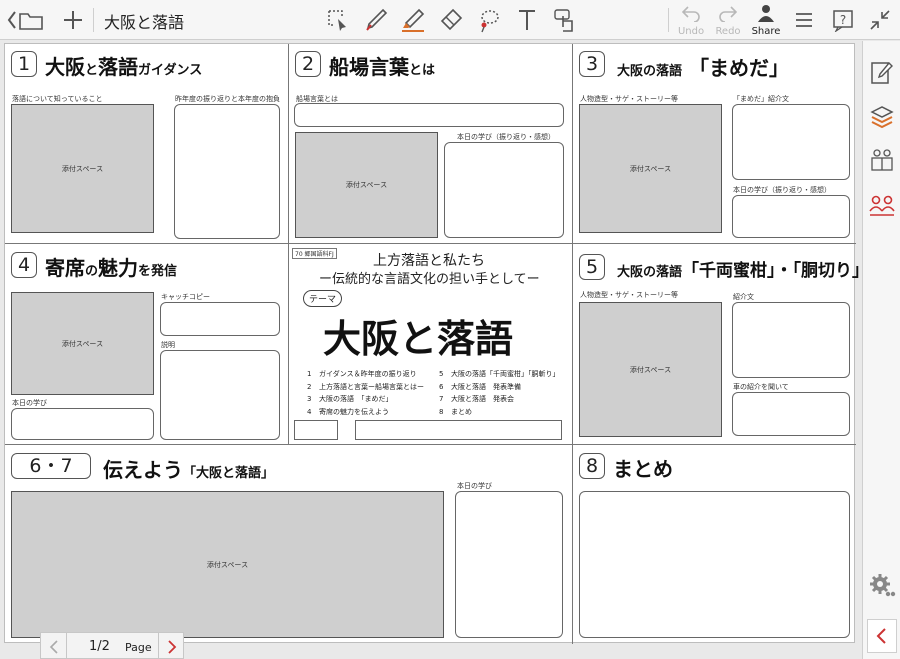  What do you see at coordinates (499, 374) in the screenshot?
I see `toc-item: 5 大阪の落語「千両蜜柑」「胴斬り」` at bounding box center [499, 374].